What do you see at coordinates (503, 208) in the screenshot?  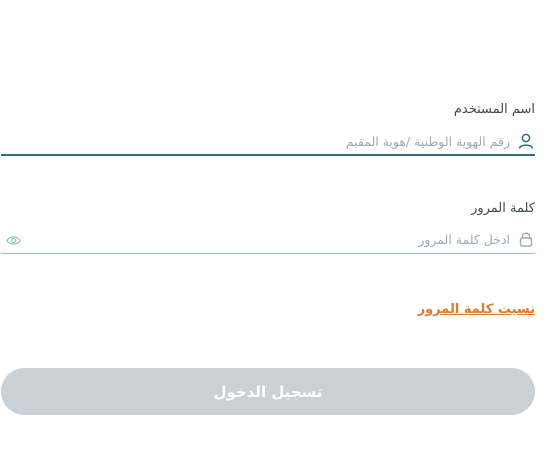 I see `password-label: كلمة المرور` at bounding box center [503, 208].